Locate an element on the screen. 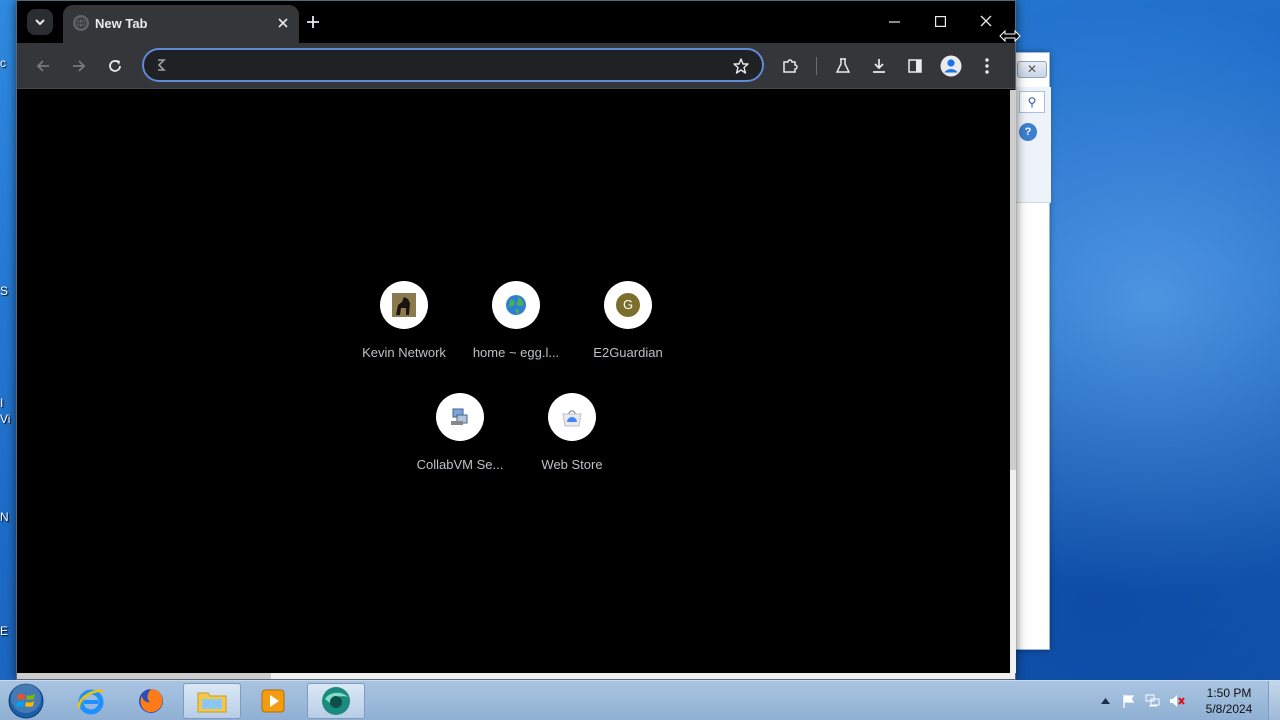 The width and height of the screenshot is (1280, 720). taskbar-media-player is located at coordinates (273, 701).